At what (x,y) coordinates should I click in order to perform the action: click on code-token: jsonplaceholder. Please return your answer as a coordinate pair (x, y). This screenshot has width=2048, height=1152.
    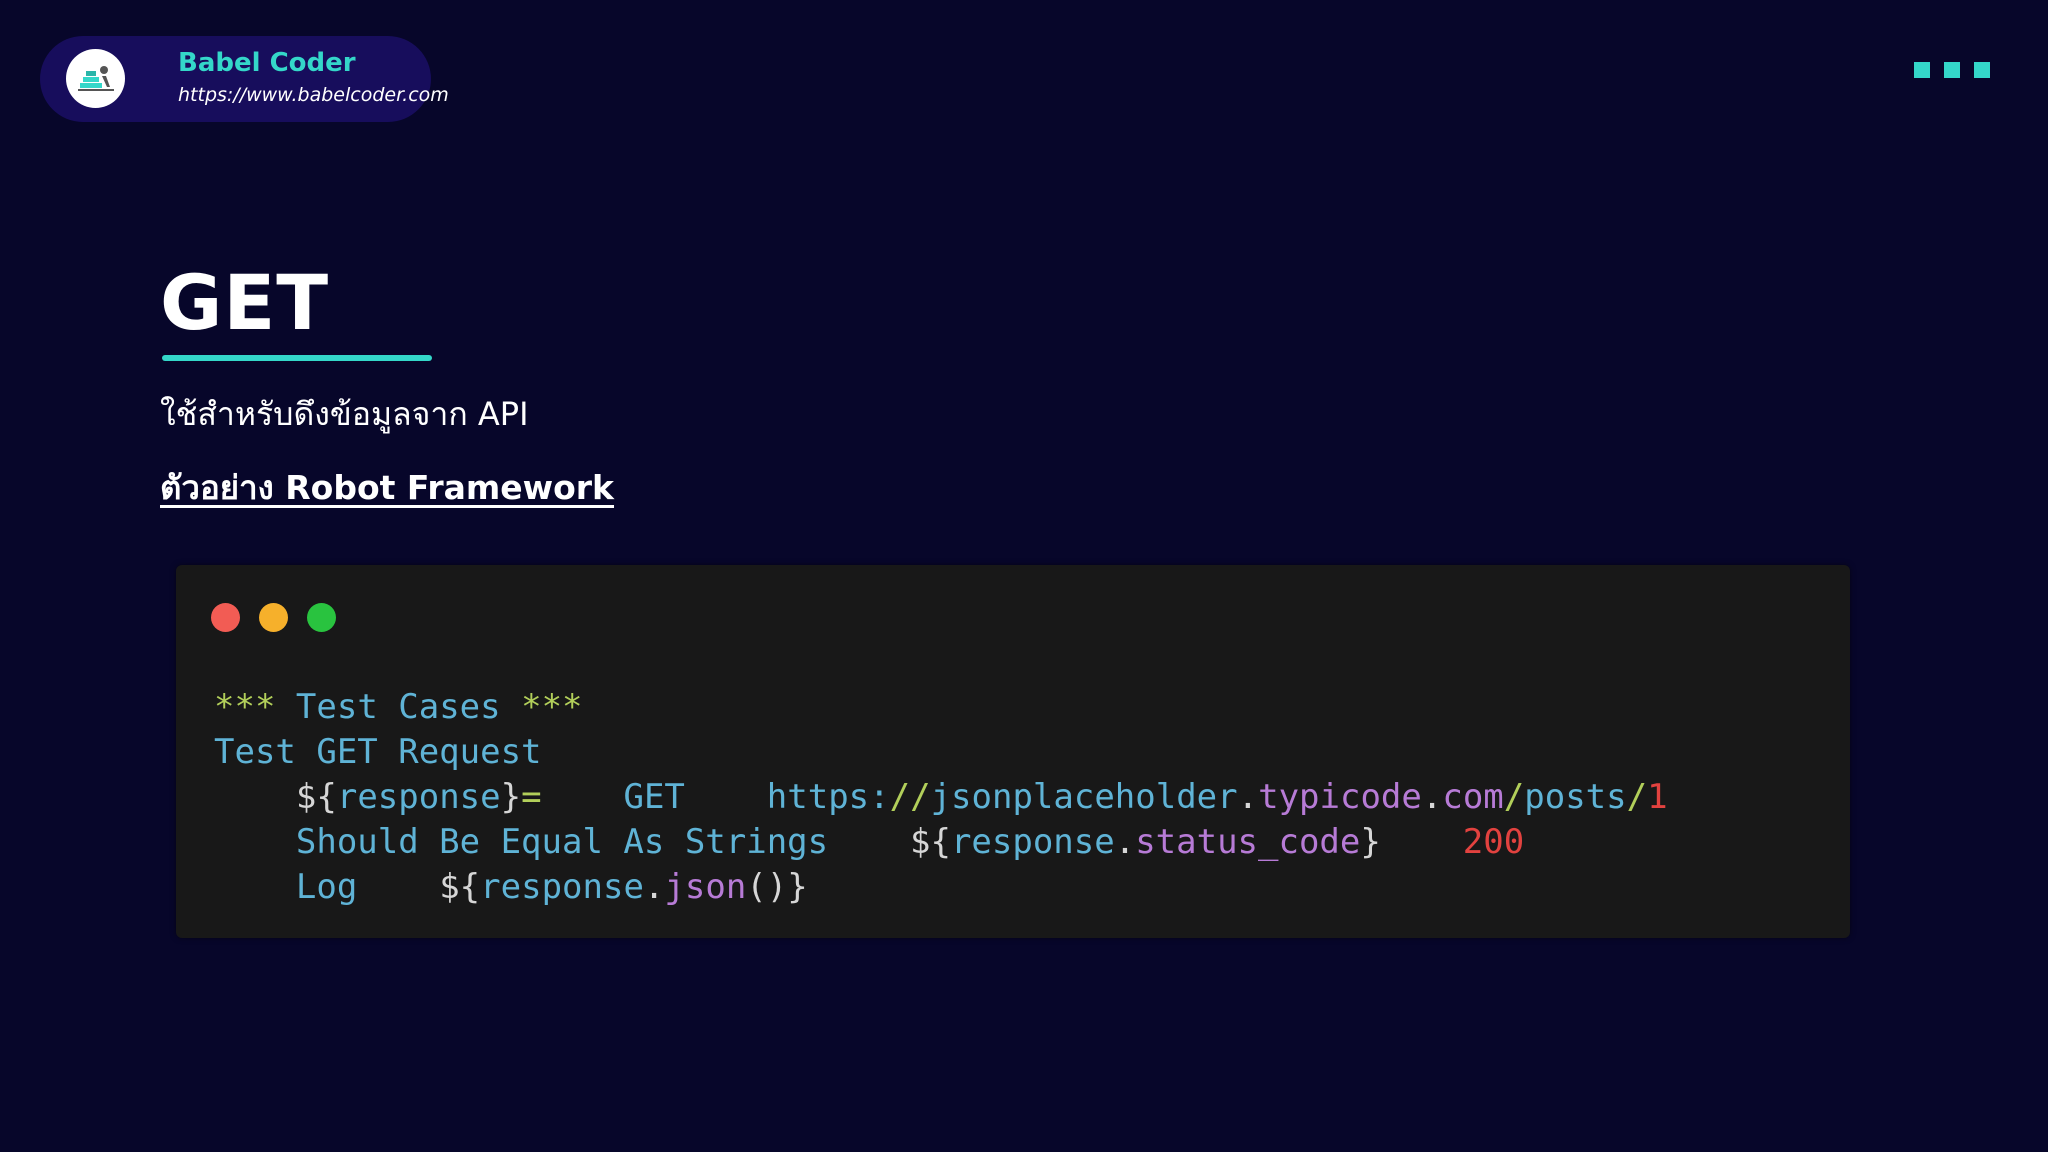
    Looking at the image, I should click on (1084, 797).